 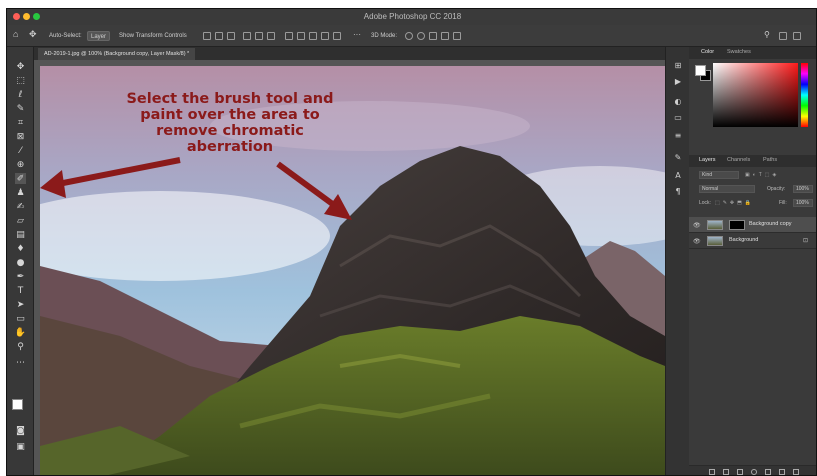 I want to click on align-left-icon, so click(x=207, y=36).